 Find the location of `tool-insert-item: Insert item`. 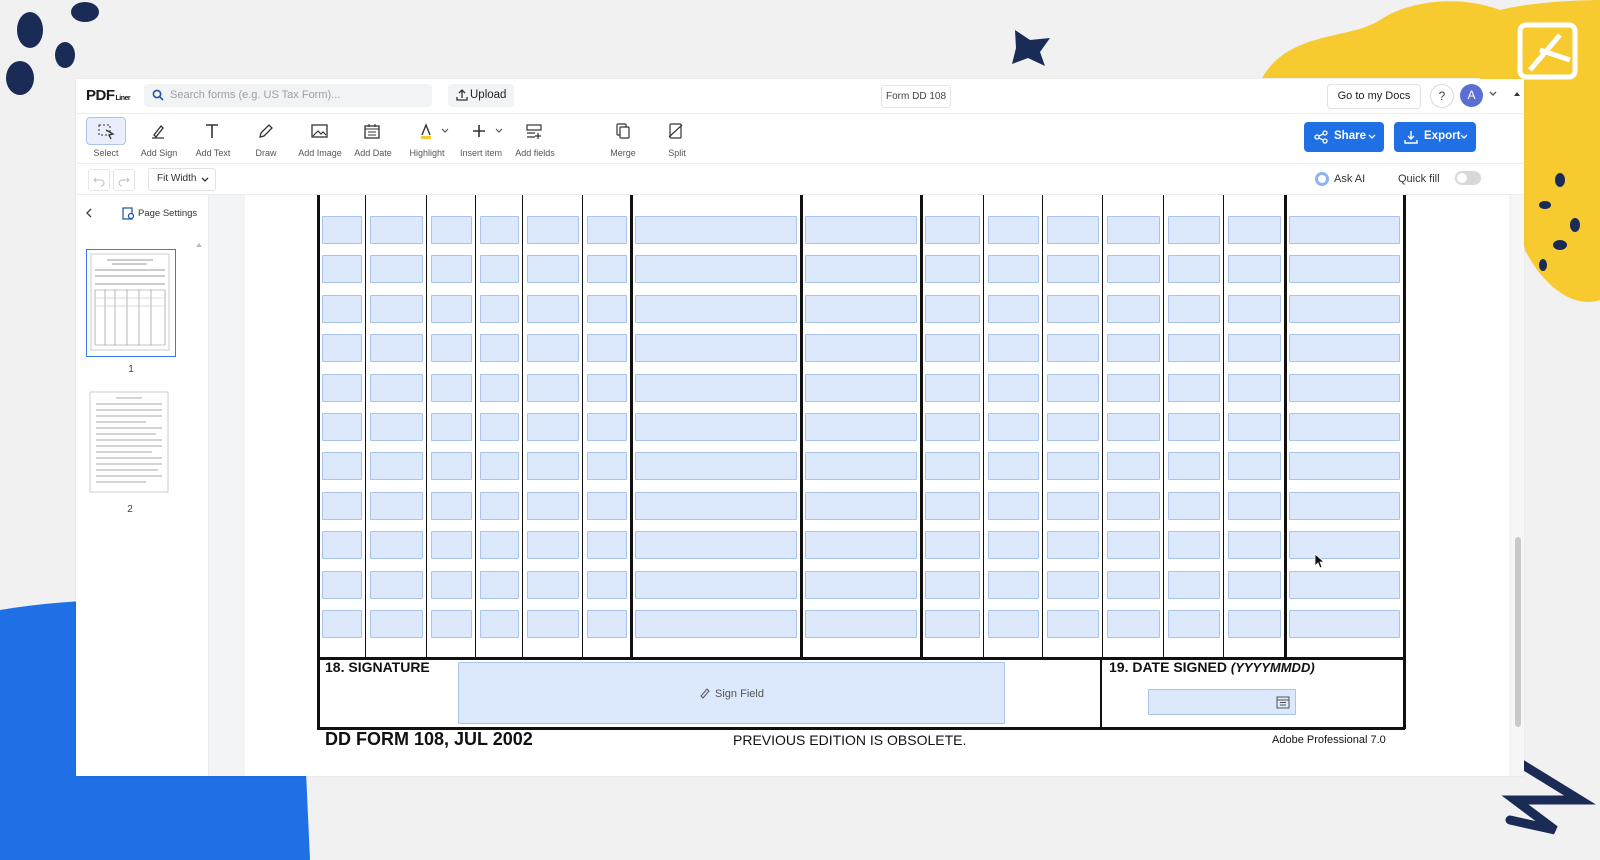

tool-insert-item: Insert item is located at coordinates (481, 139).